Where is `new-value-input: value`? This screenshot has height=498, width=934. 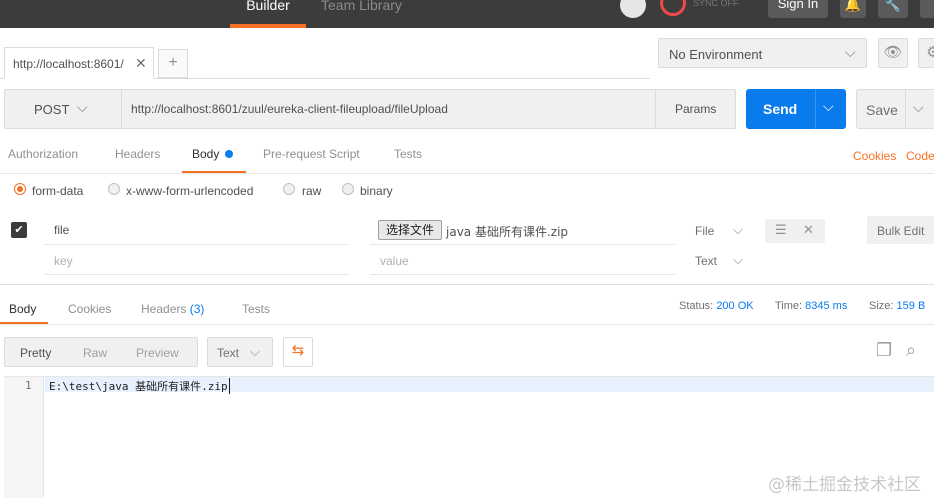 new-value-input: value is located at coordinates (394, 261).